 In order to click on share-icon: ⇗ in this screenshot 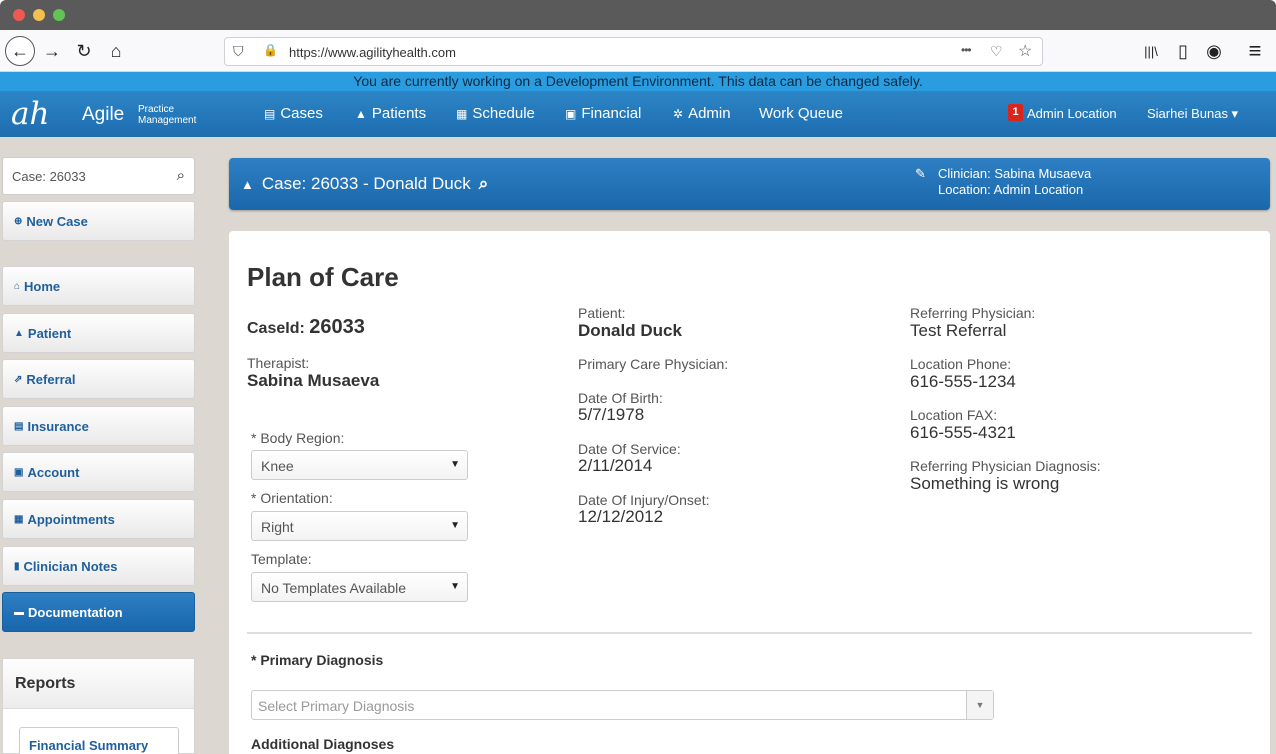, I will do `click(18, 379)`.